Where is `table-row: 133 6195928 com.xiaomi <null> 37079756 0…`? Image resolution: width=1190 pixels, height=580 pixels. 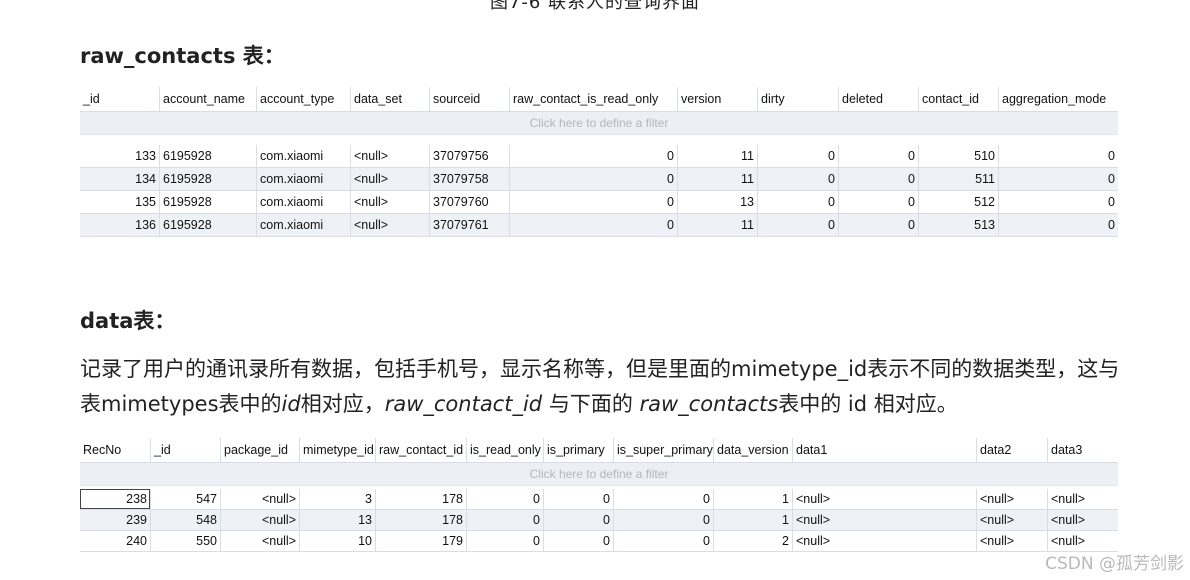
table-row: 133 6195928 com.xiaomi <null> 37079756 0… is located at coordinates (599, 156).